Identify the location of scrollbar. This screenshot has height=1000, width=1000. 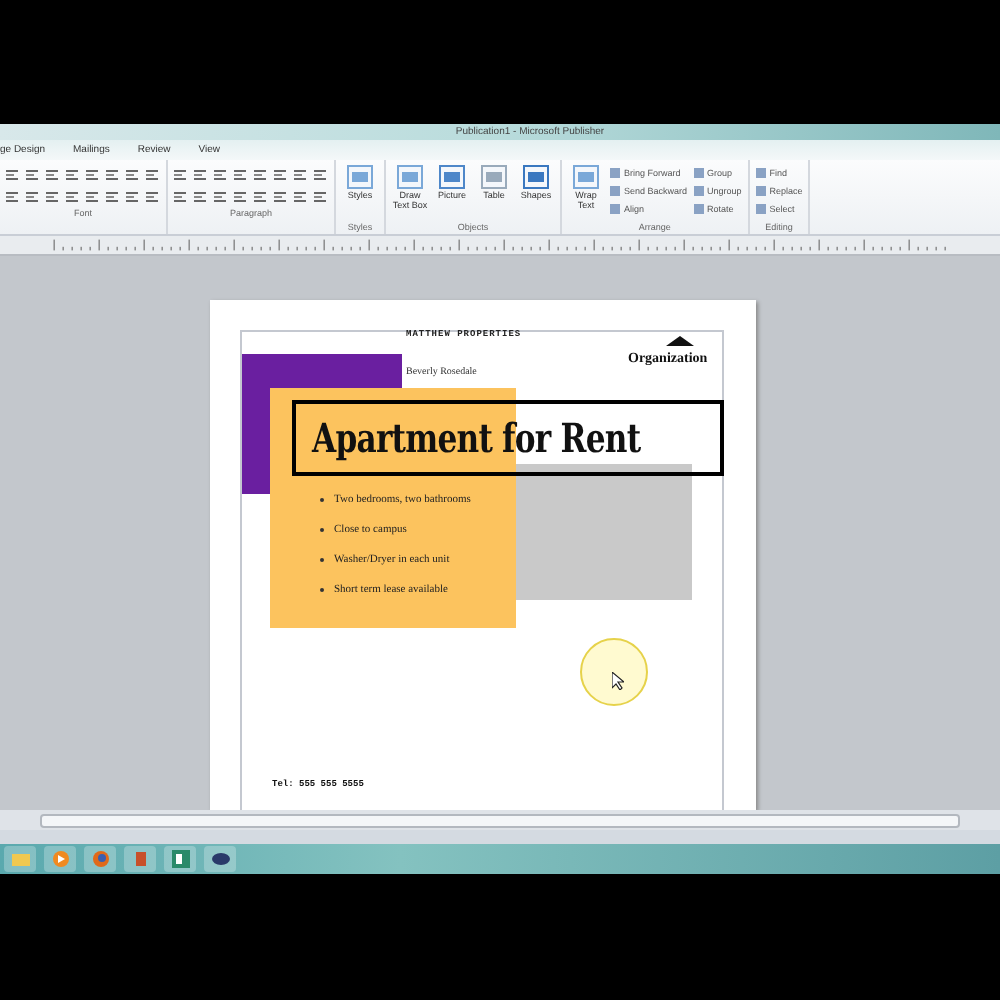
(500, 820).